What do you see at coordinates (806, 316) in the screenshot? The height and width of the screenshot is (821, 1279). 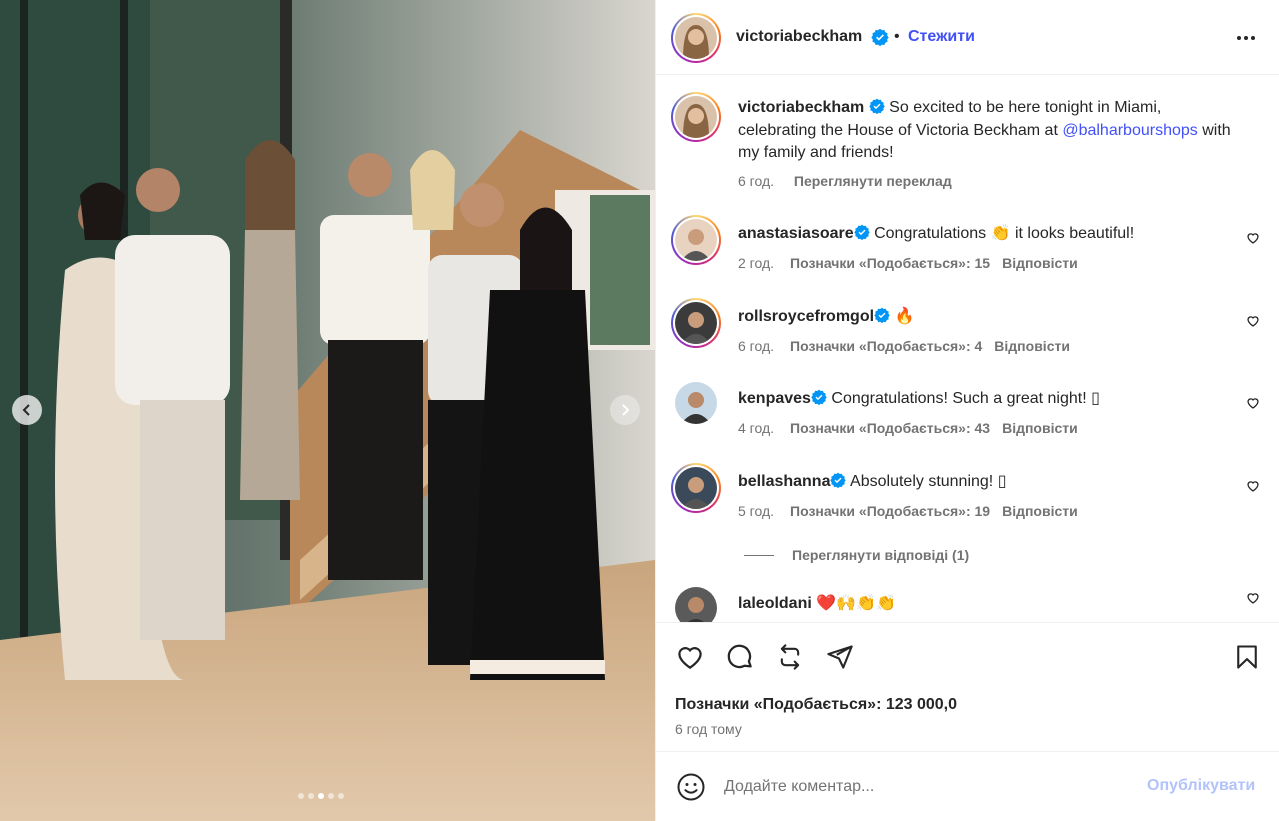 I see `comment-username: rollsroycefromgol` at bounding box center [806, 316].